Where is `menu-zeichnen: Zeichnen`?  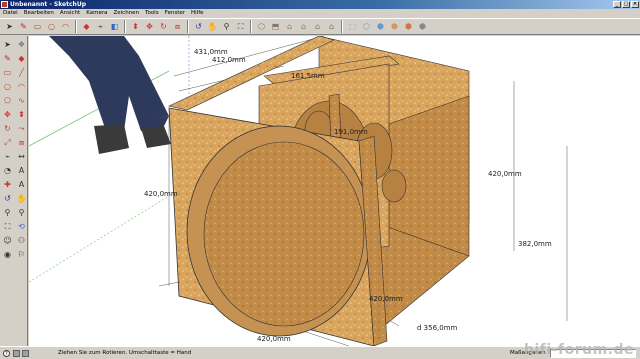
menu-zeichnen: Zeichnen is located at coordinates (126, 13).